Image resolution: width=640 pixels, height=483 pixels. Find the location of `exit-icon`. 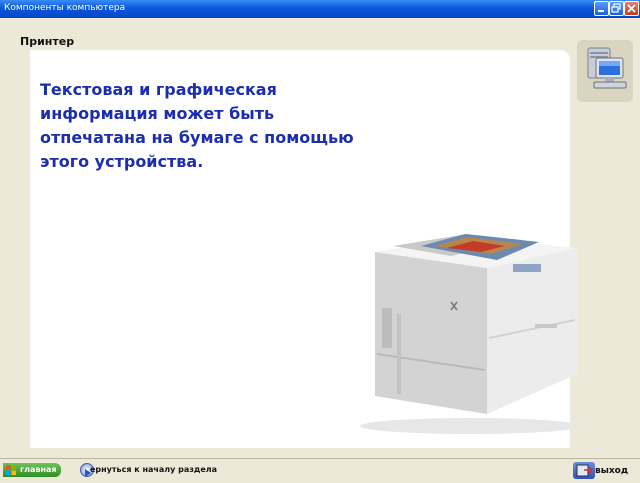

exit-icon is located at coordinates (585, 470).